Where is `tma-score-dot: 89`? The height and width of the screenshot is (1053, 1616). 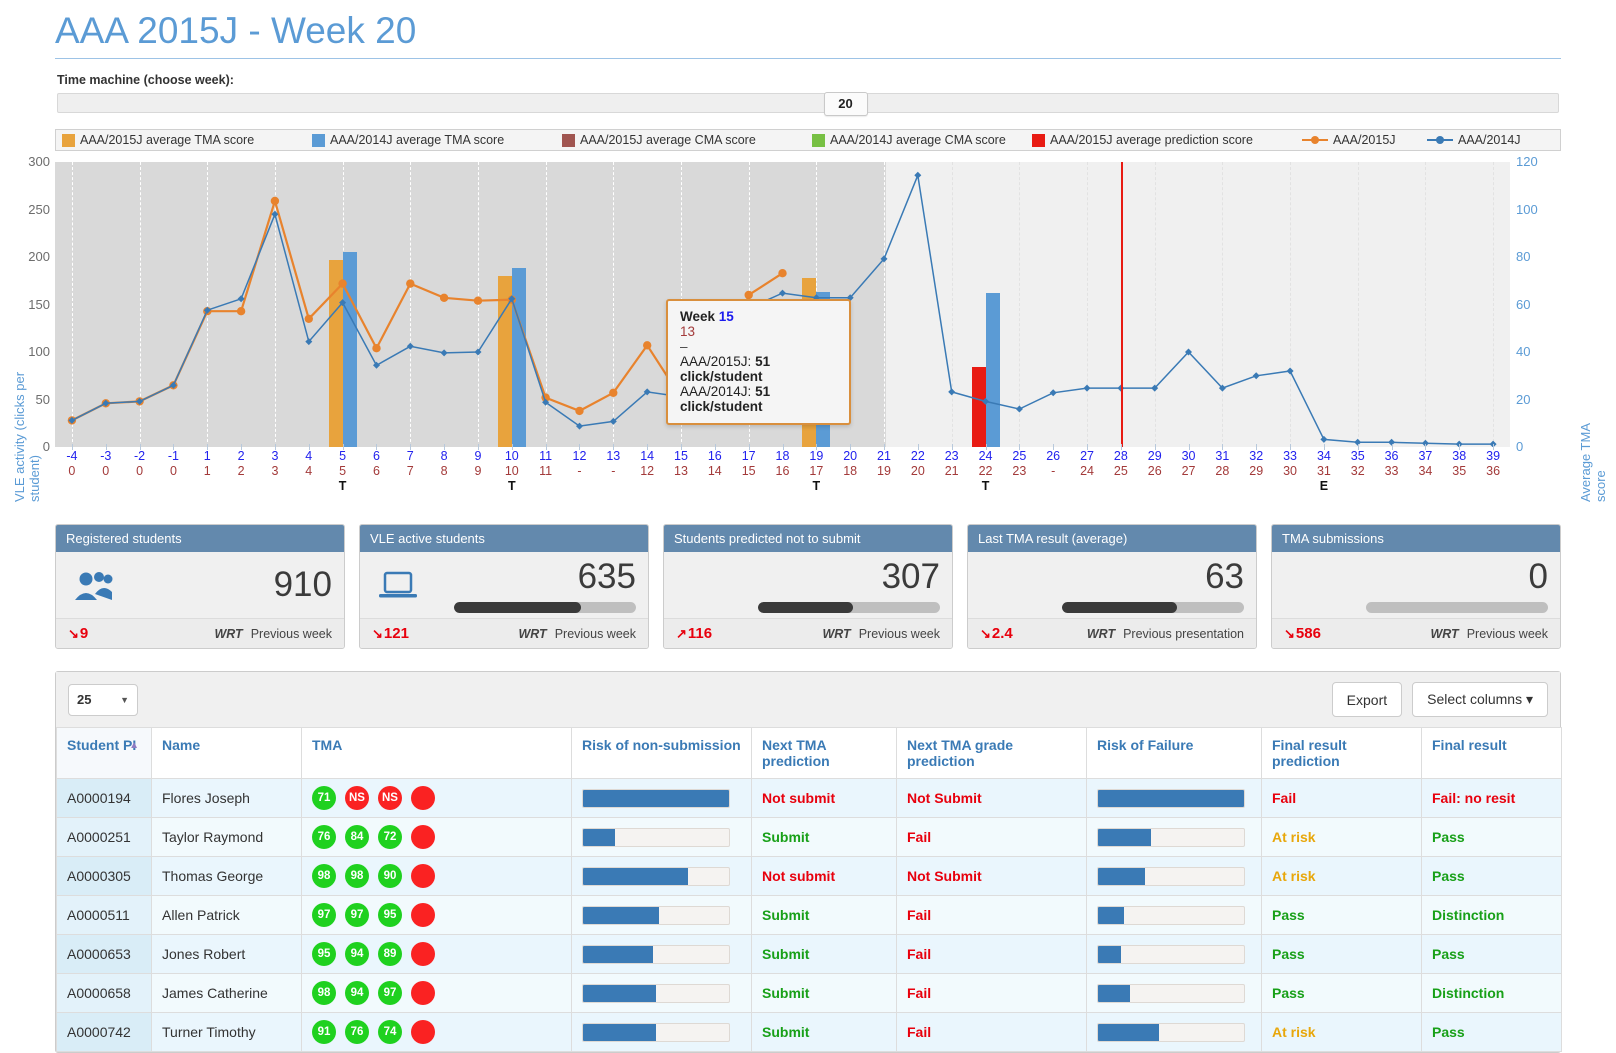 tma-score-dot: 89 is located at coordinates (390, 954).